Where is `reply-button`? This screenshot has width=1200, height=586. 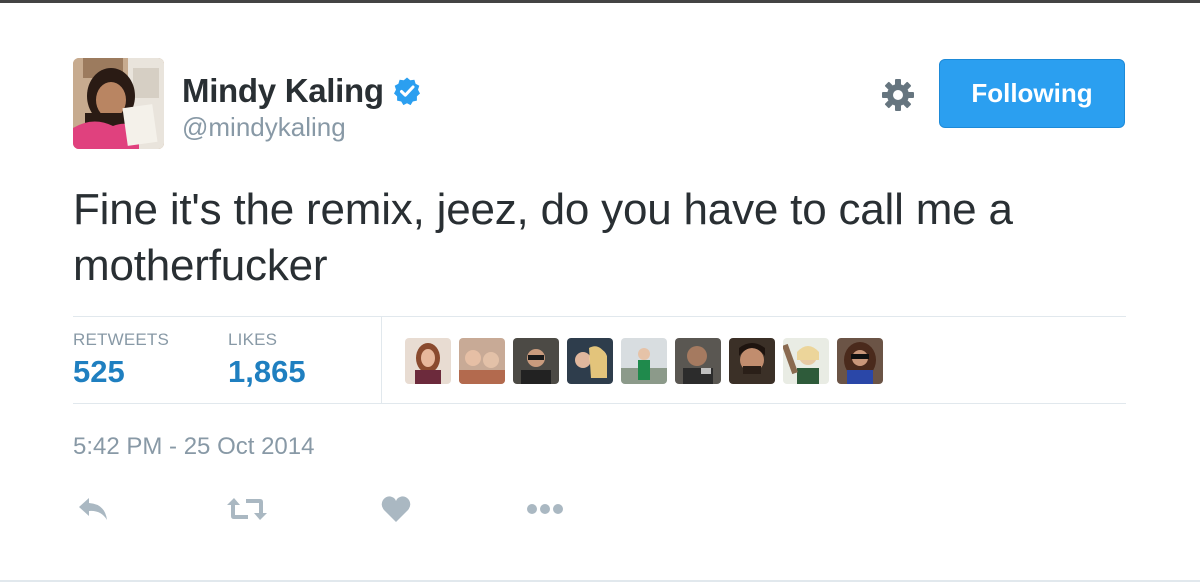 reply-button is located at coordinates (93, 509).